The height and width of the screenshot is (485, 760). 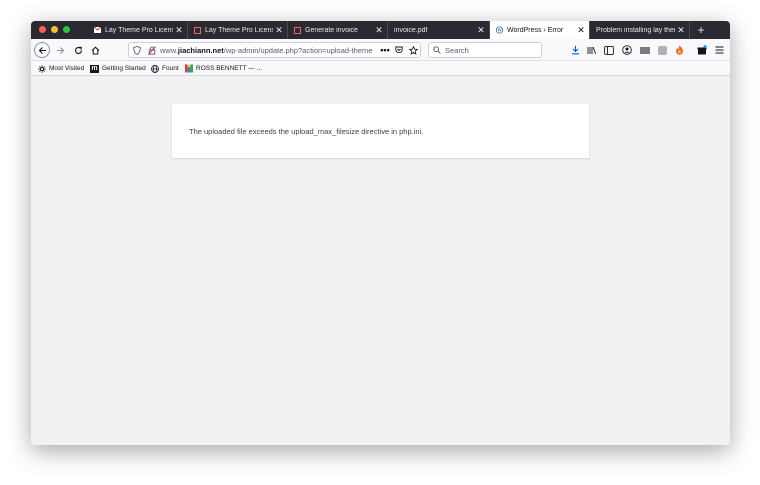 I want to click on tab-problem-installing: Problem installing lay theme ✕, so click(x=640, y=30).